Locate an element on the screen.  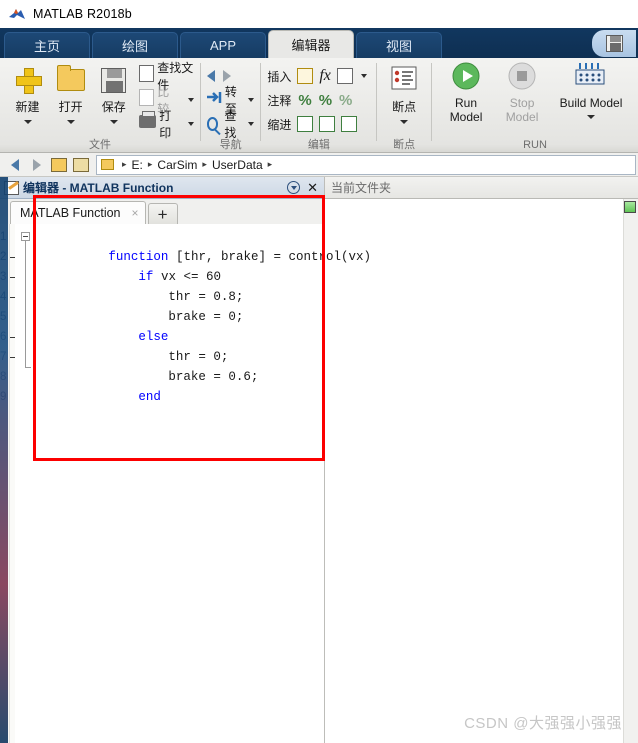
ribbon-tab-plots: 绘图 is located at coordinates (135, 45).